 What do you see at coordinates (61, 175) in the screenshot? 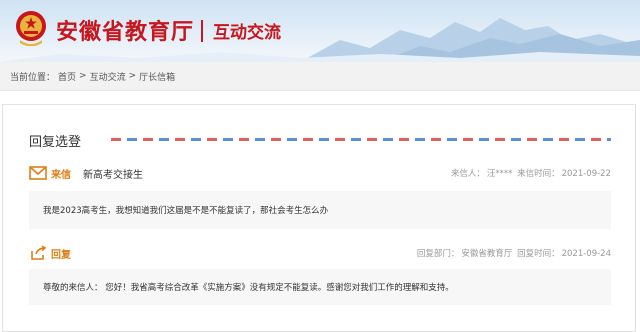
I see `letter-label: 来信` at bounding box center [61, 175].